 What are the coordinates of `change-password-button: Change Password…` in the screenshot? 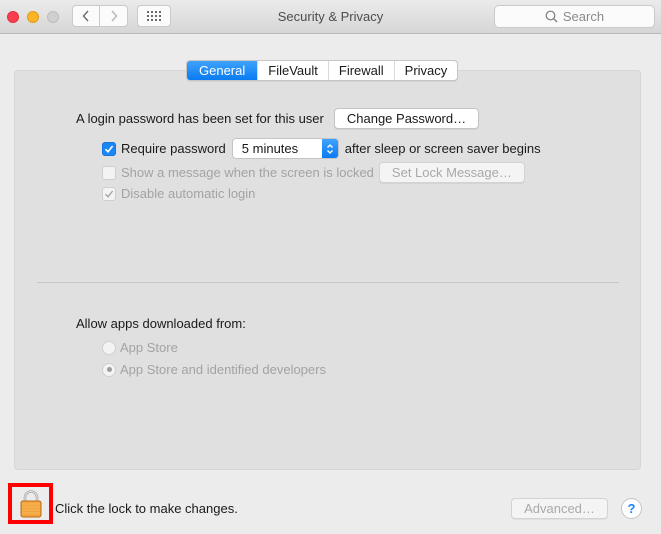 It's located at (406, 118).